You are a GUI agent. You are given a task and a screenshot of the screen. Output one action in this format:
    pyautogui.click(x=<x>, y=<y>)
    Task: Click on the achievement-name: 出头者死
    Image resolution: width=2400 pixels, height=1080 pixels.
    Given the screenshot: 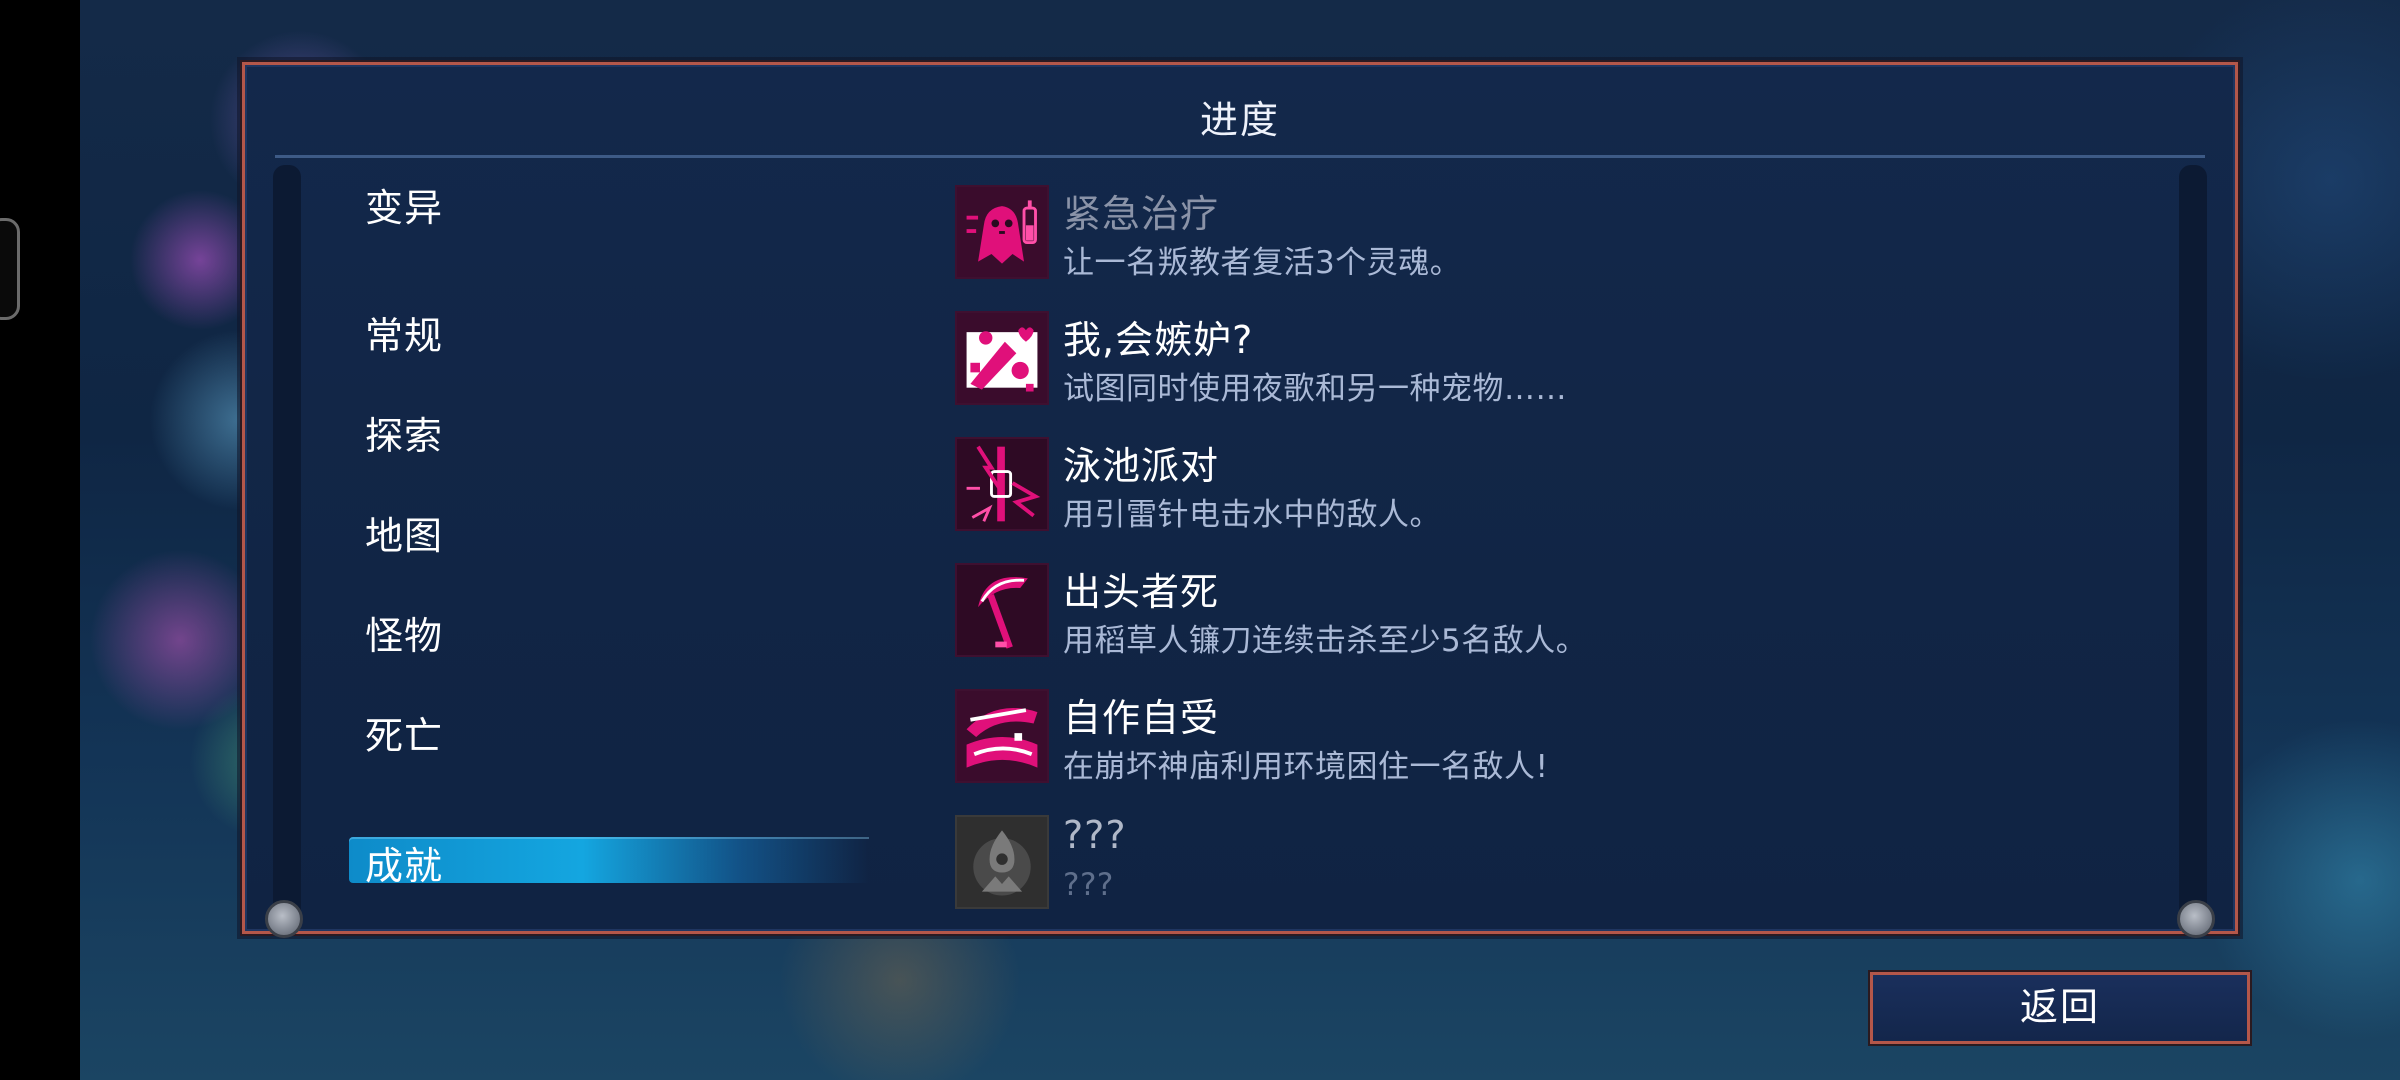 What is the action you would take?
    pyautogui.click(x=1141, y=592)
    